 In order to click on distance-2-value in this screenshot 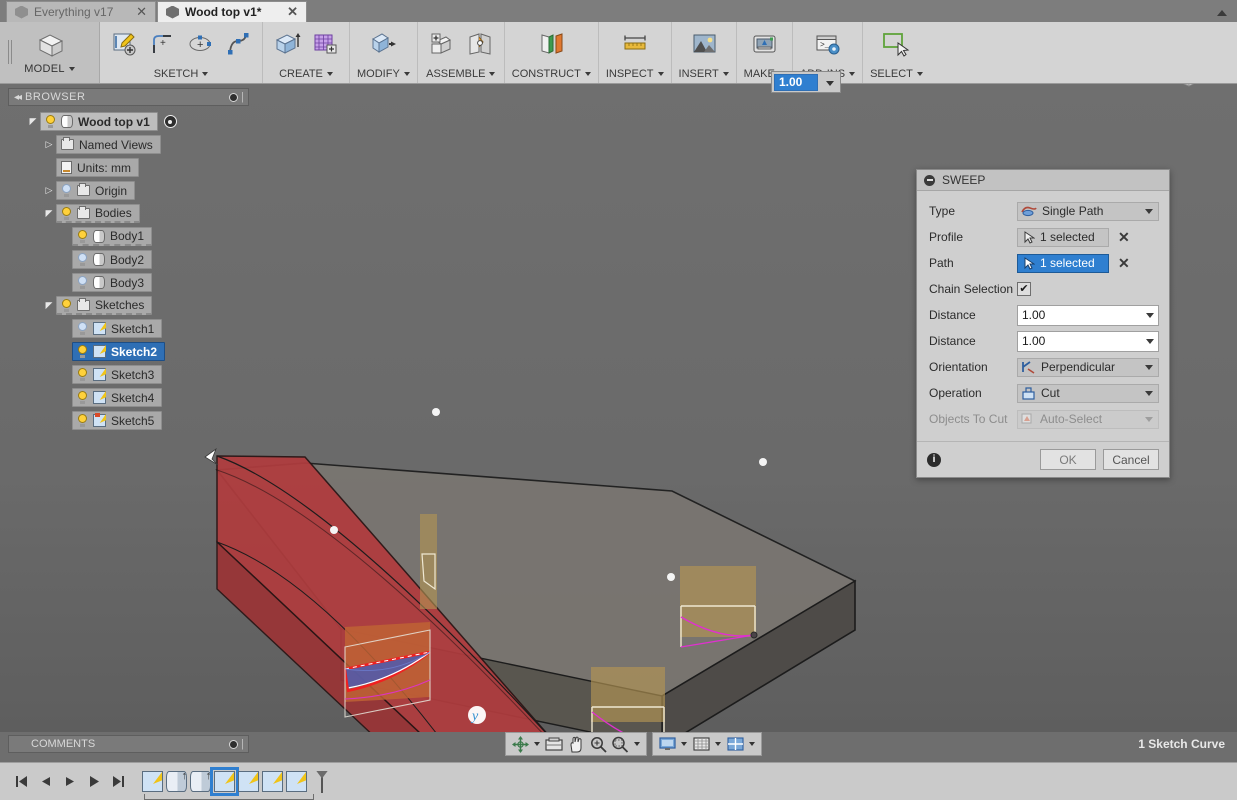, I will do `click(1084, 341)`.